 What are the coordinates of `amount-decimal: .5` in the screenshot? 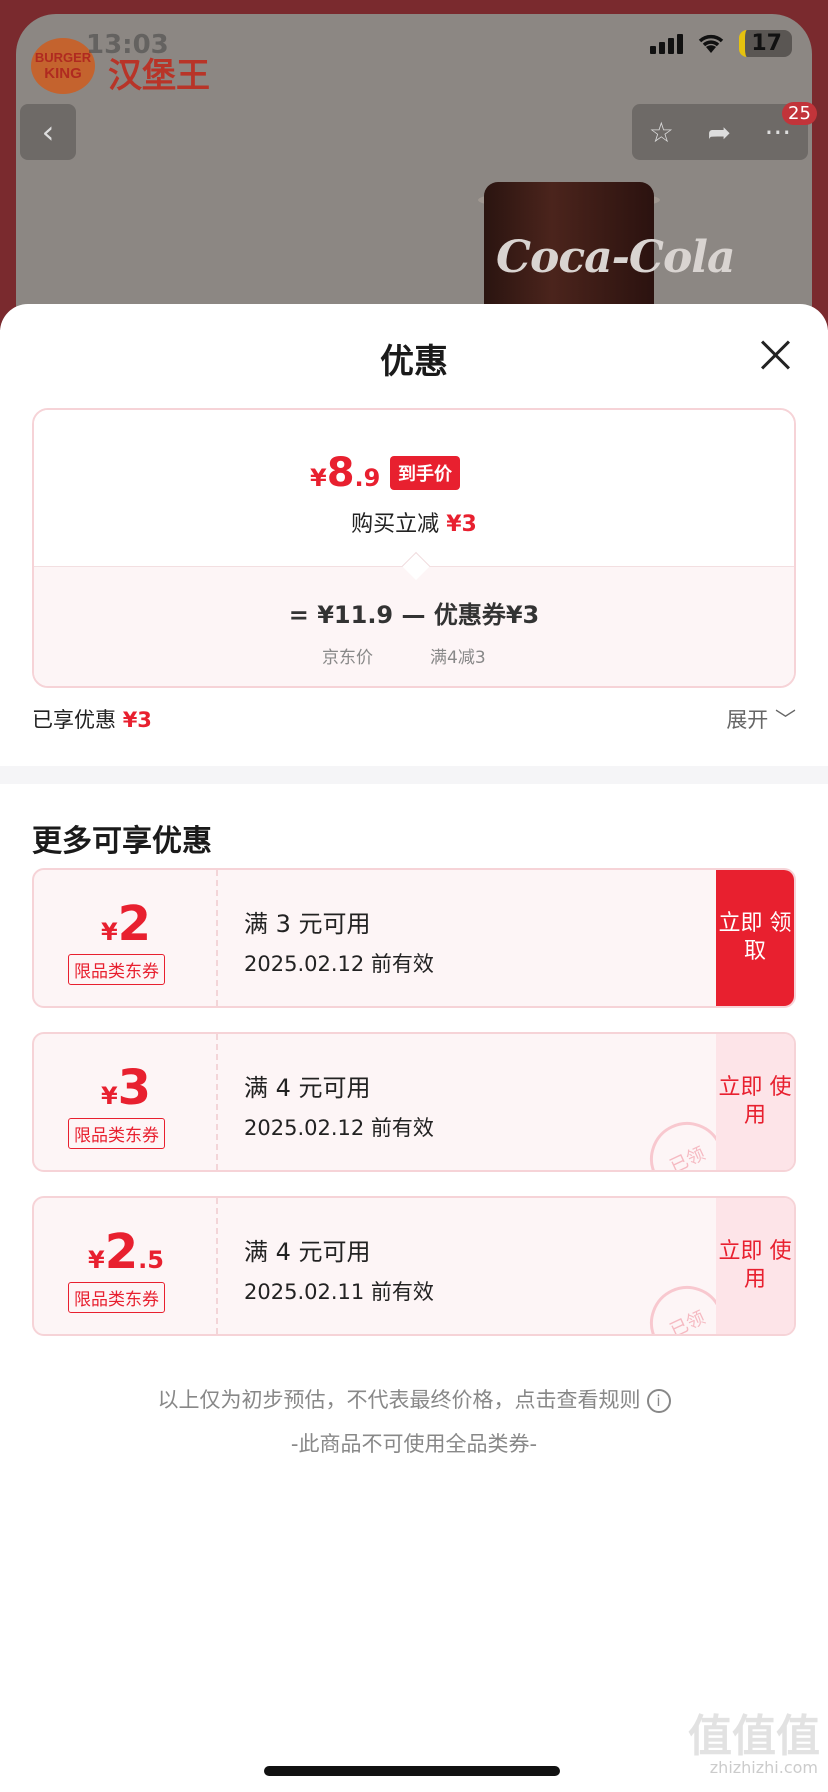 It's located at (151, 1260).